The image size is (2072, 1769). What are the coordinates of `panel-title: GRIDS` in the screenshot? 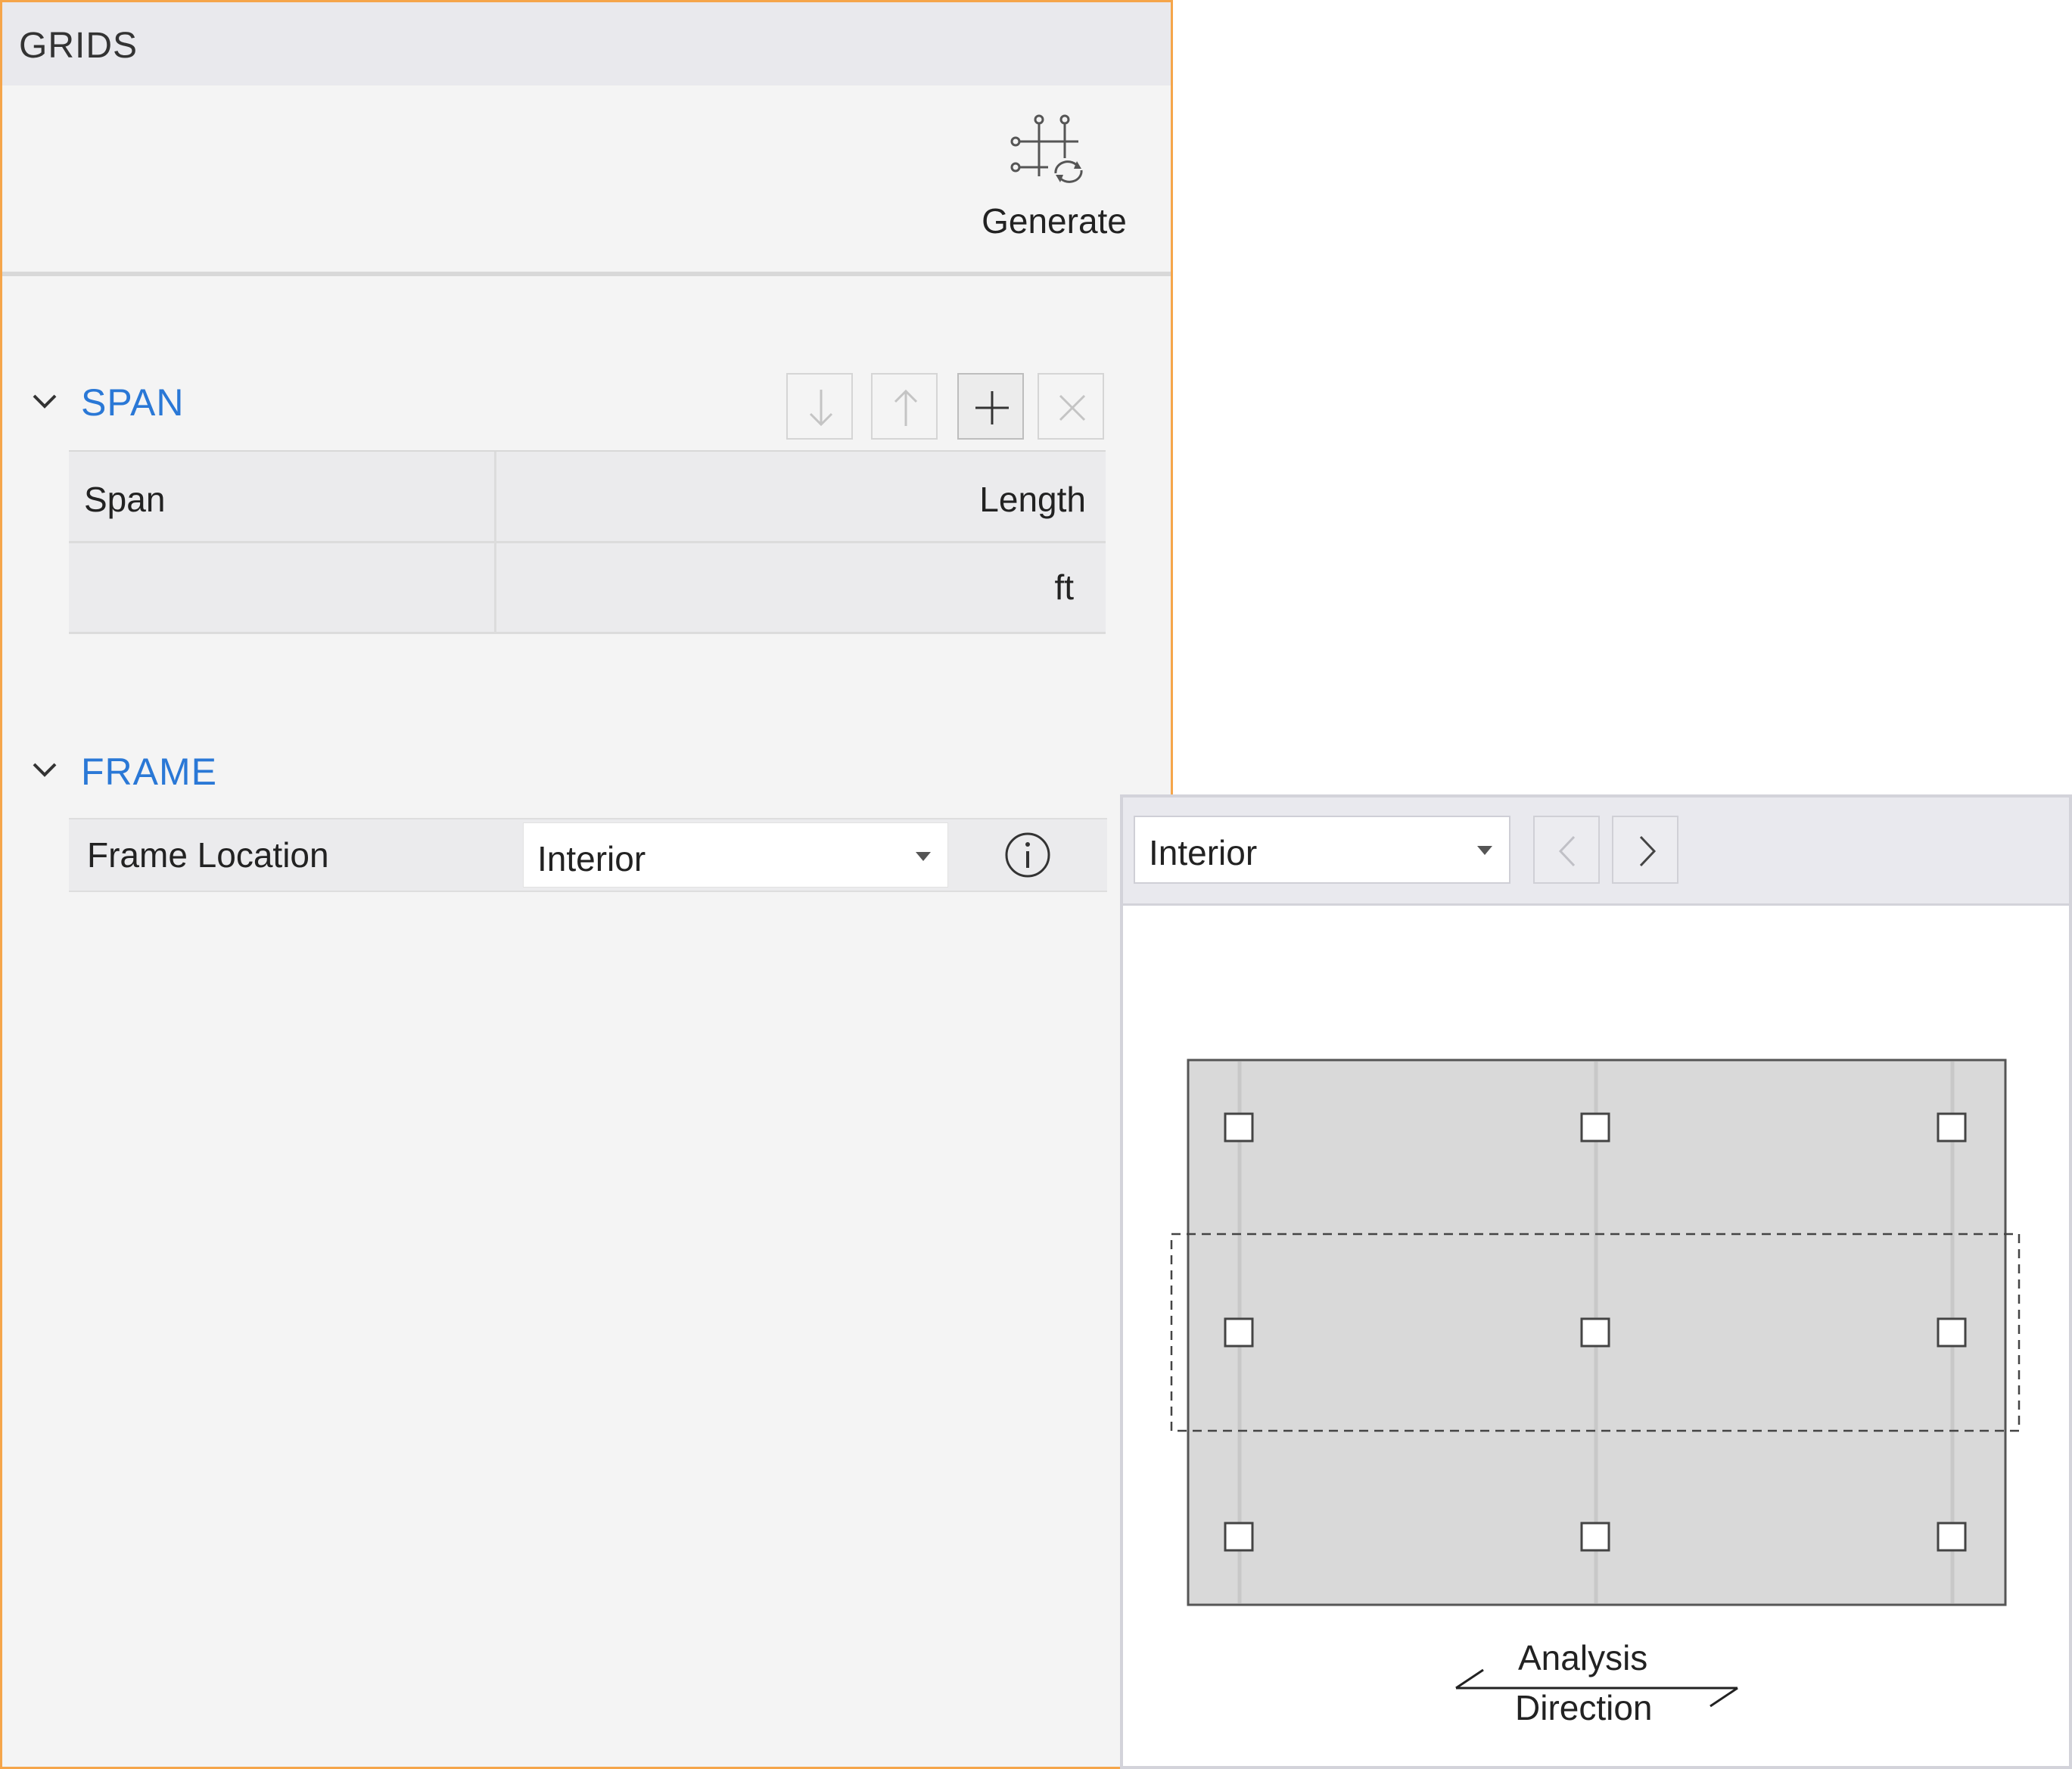 It's located at (79, 46).